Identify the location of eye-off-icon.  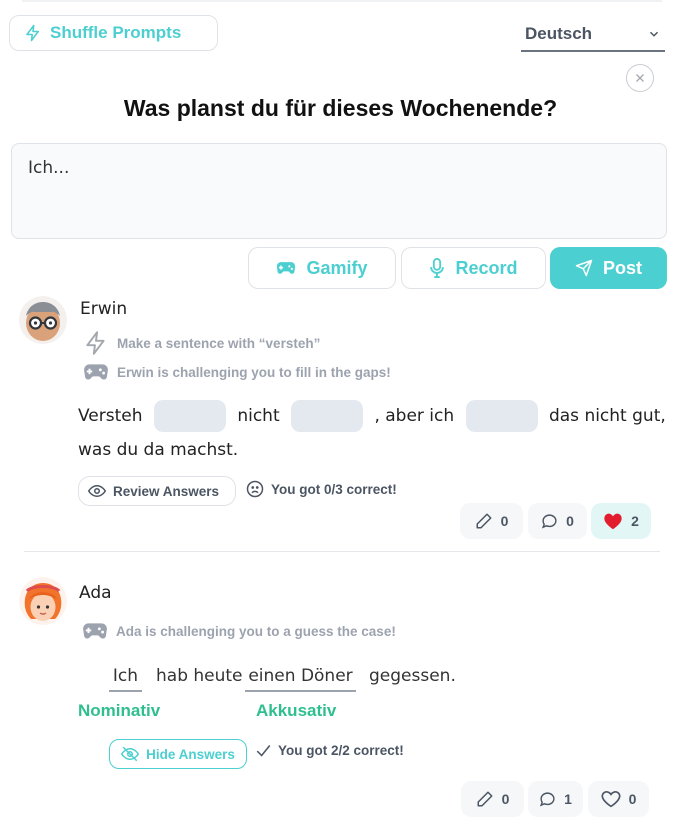
(130, 754).